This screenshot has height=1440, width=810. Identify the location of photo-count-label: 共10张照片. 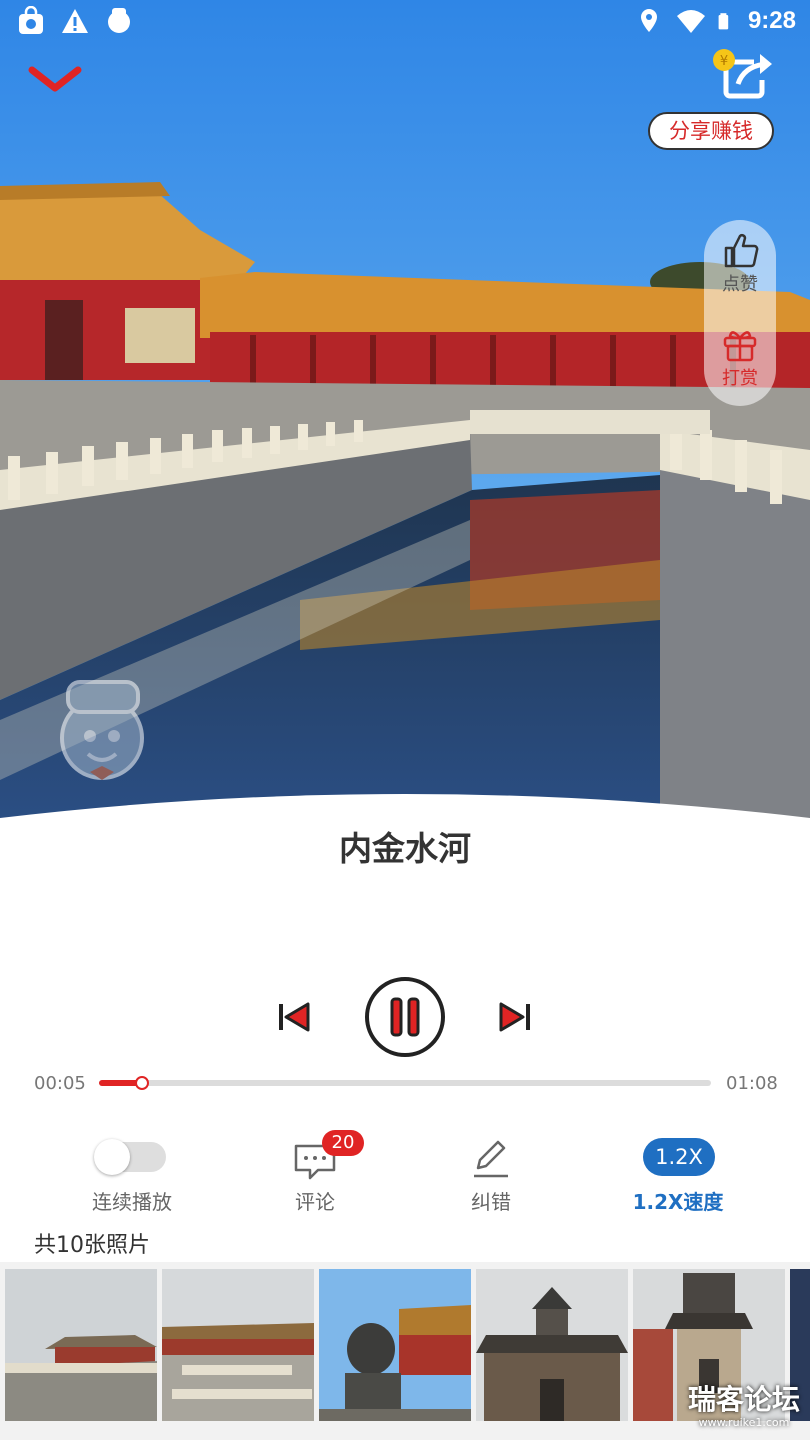
(92, 1245).